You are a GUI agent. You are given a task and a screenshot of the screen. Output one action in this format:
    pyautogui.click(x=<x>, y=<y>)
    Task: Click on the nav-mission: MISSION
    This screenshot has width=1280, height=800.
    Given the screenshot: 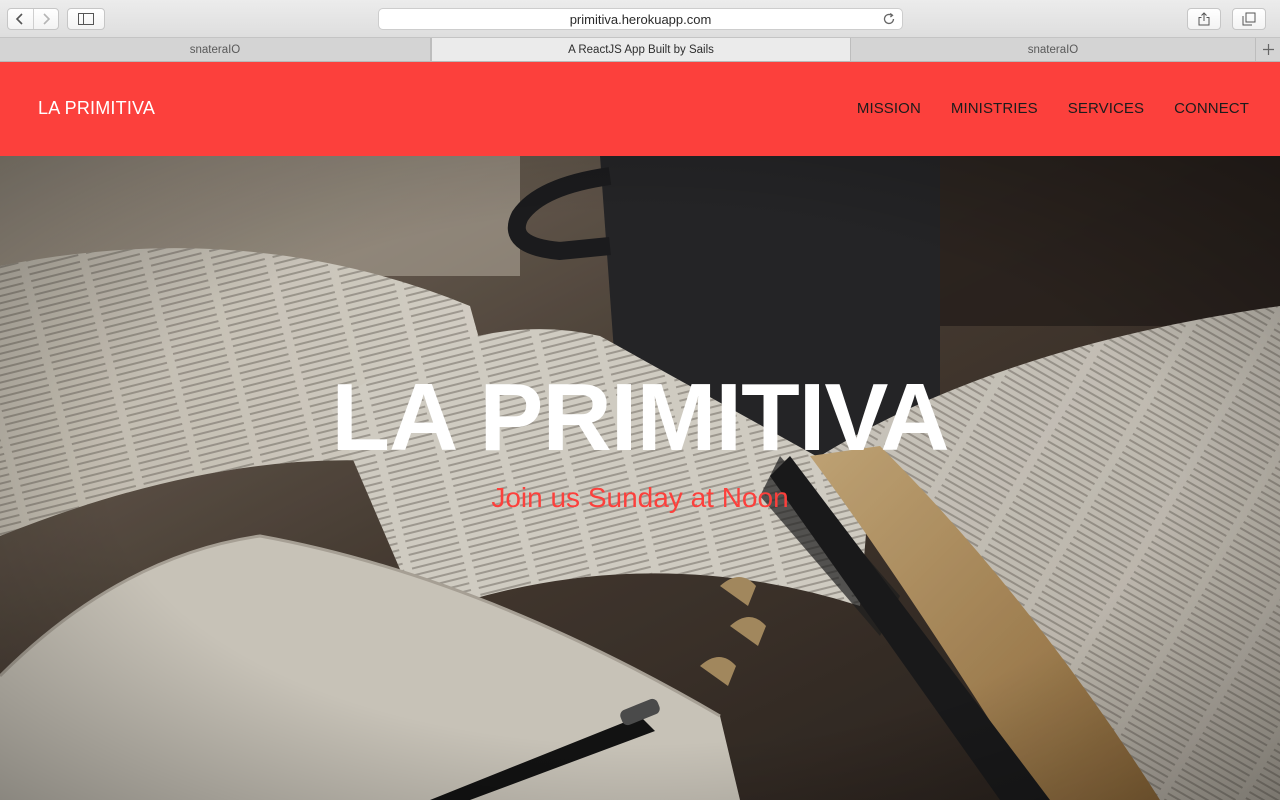 What is the action you would take?
    pyautogui.click(x=889, y=108)
    